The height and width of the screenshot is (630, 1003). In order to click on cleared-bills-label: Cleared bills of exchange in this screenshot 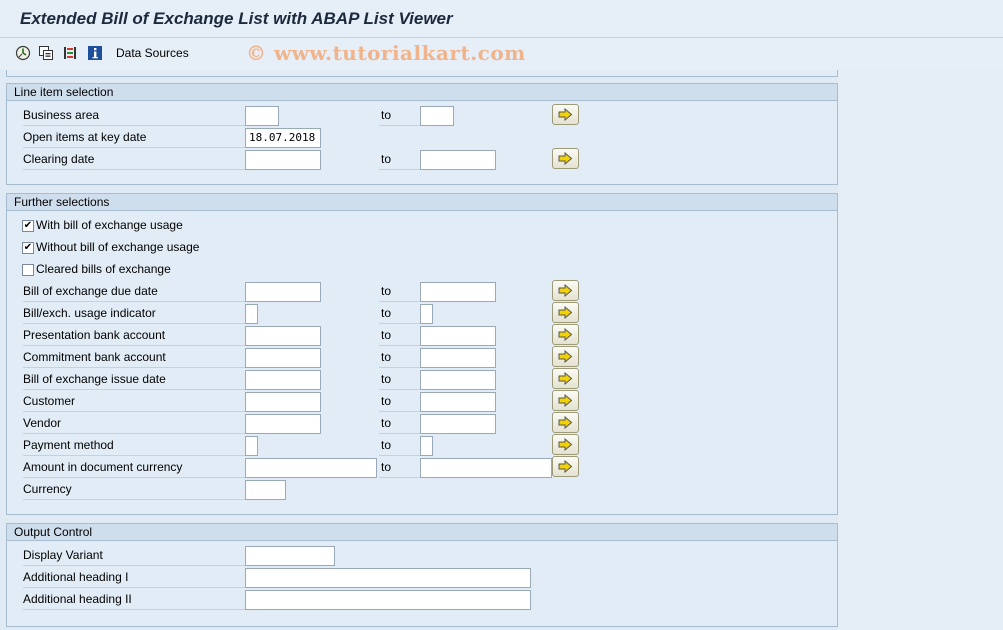, I will do `click(103, 269)`.